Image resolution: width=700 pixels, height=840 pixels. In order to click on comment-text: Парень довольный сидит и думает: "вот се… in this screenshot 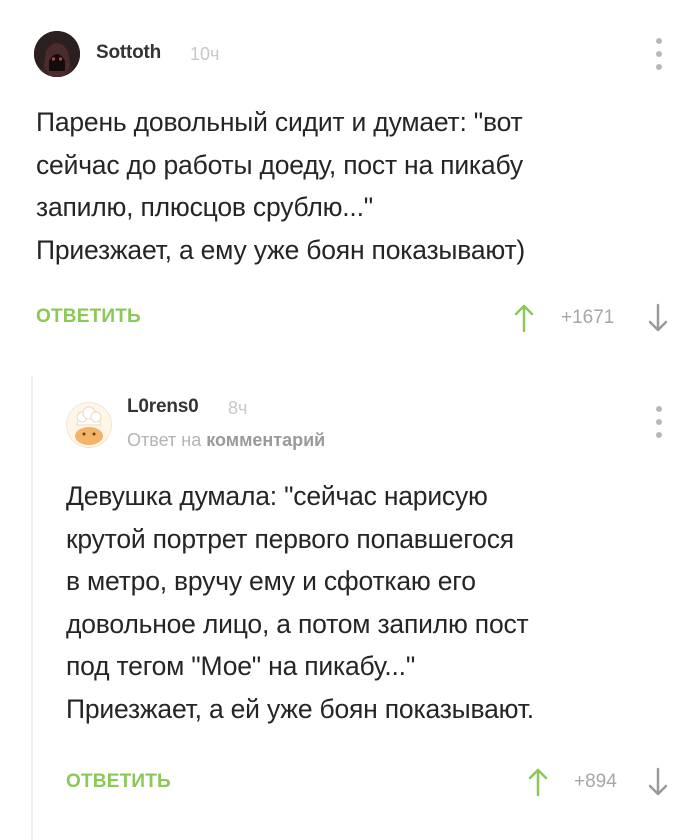, I will do `click(281, 186)`.